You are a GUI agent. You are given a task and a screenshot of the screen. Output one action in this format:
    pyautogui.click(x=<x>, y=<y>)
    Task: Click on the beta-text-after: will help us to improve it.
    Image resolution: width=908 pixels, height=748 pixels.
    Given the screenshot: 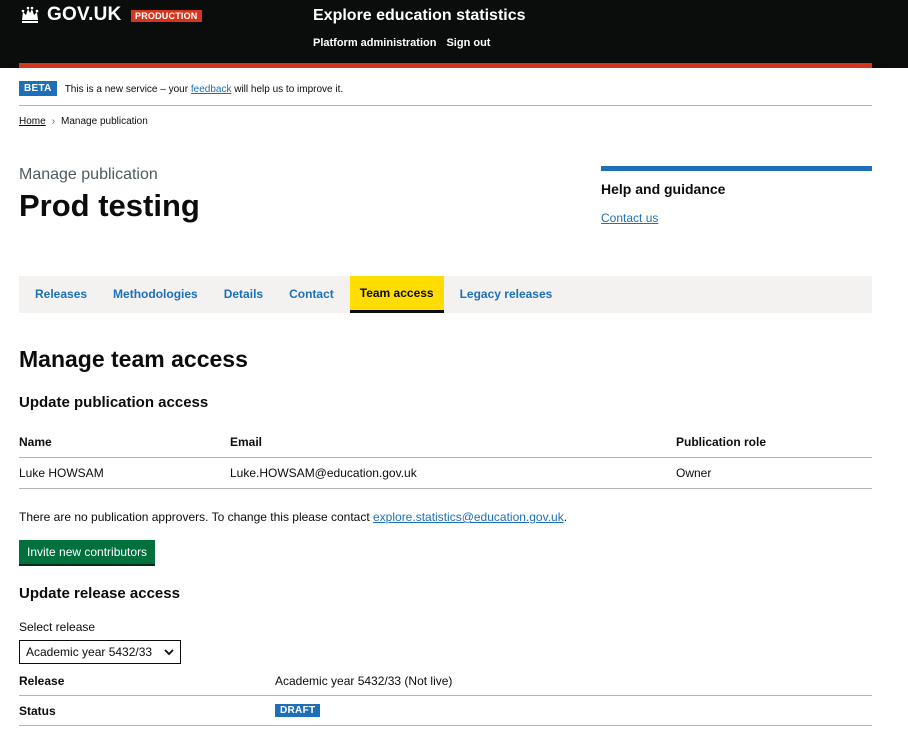 What is the action you would take?
    pyautogui.click(x=287, y=89)
    